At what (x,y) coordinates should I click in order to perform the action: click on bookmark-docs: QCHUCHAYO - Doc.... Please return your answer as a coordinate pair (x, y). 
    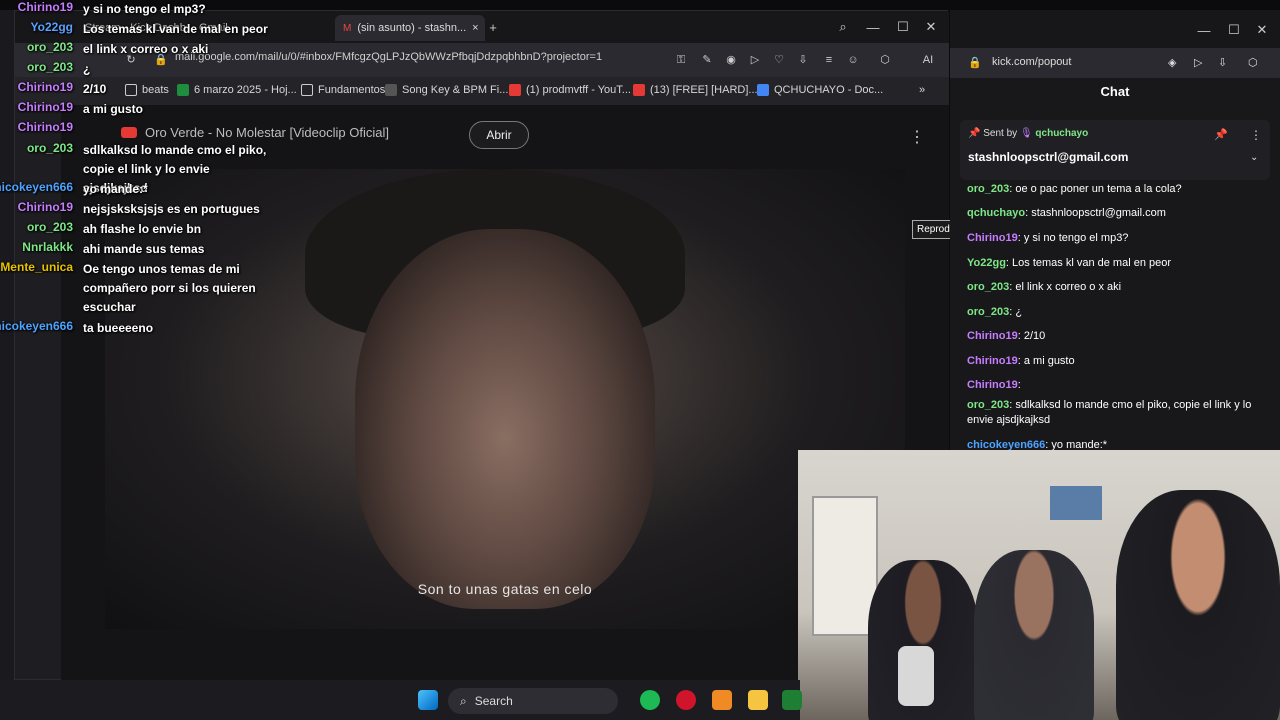
    Looking at the image, I should click on (820, 90).